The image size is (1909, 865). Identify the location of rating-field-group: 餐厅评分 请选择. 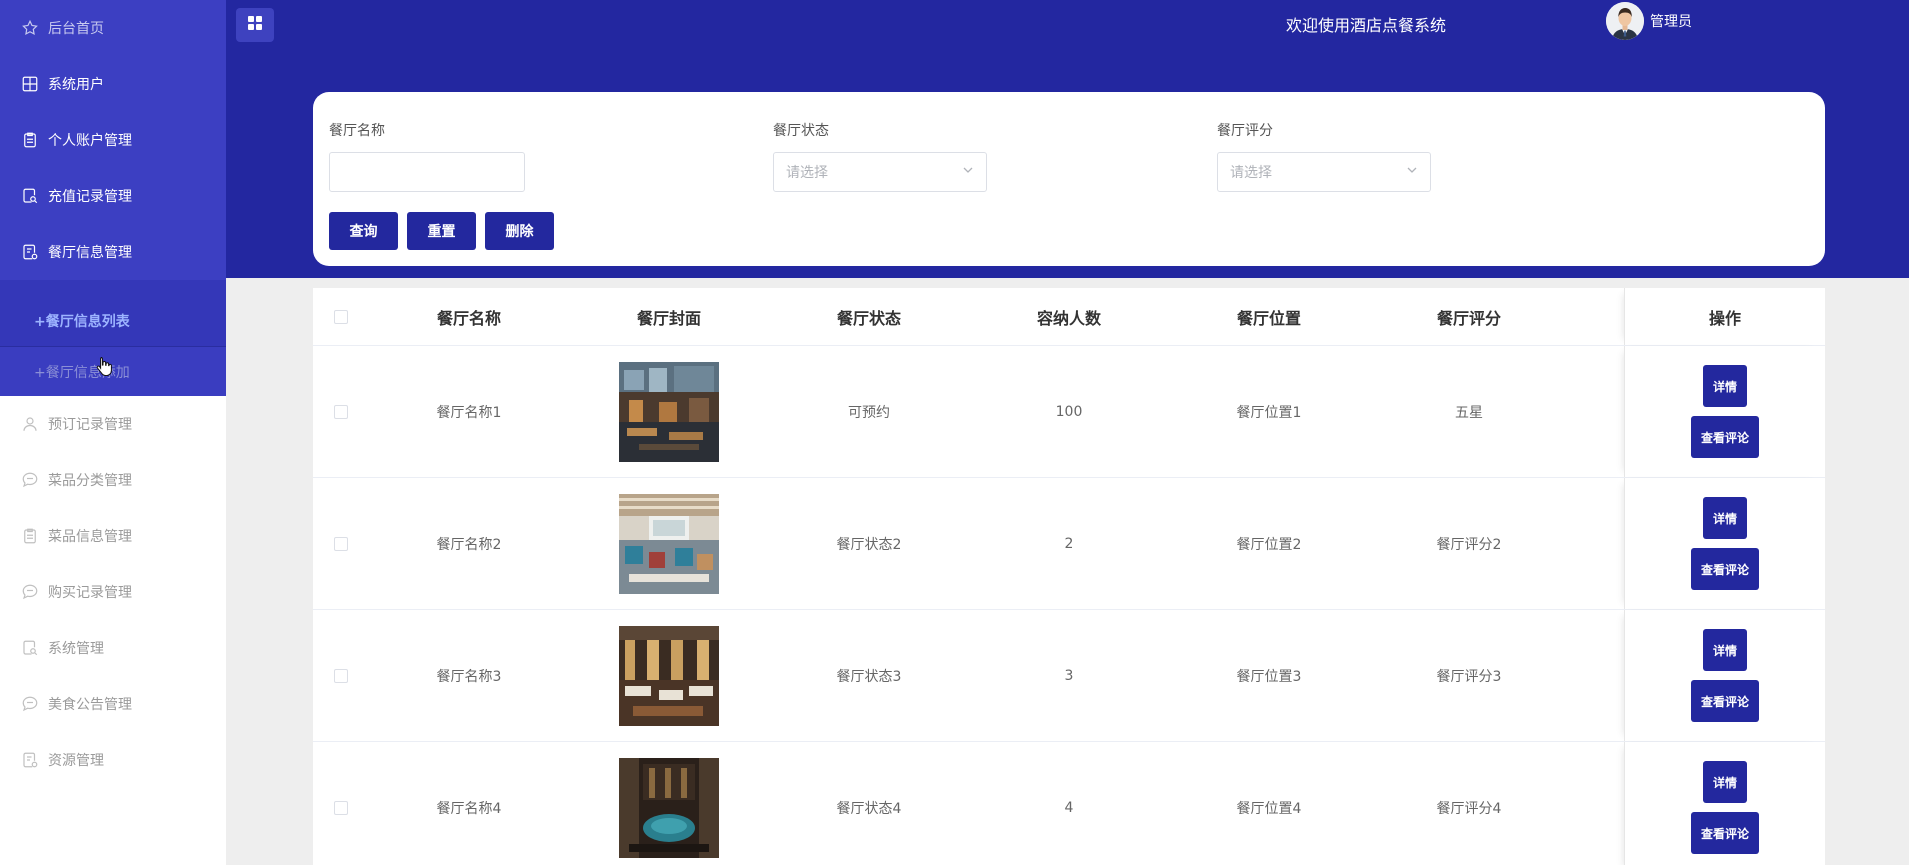
(1324, 156).